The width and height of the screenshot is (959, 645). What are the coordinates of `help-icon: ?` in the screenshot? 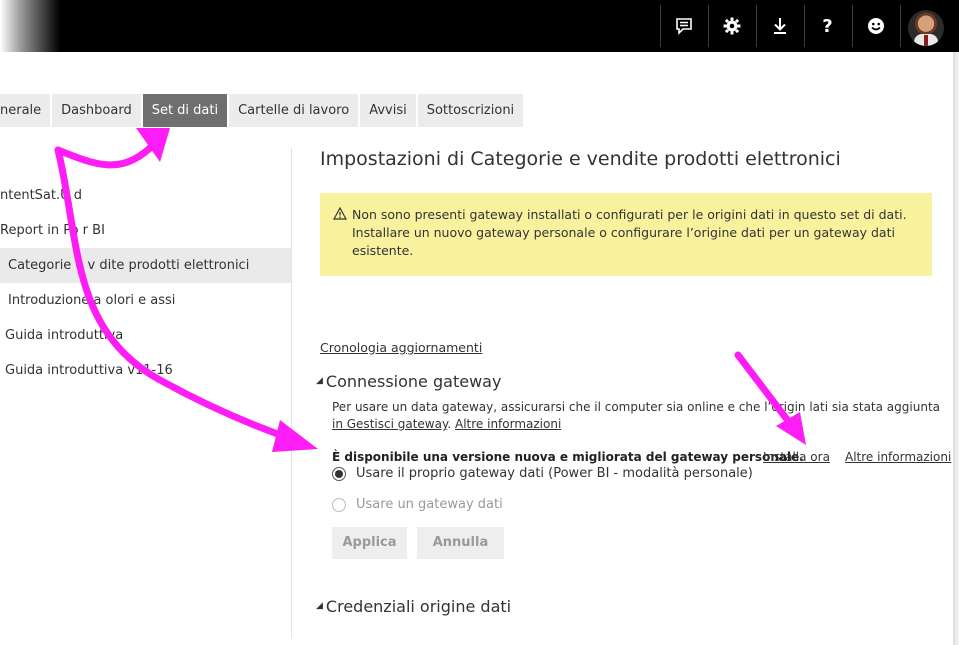 It's located at (827, 26).